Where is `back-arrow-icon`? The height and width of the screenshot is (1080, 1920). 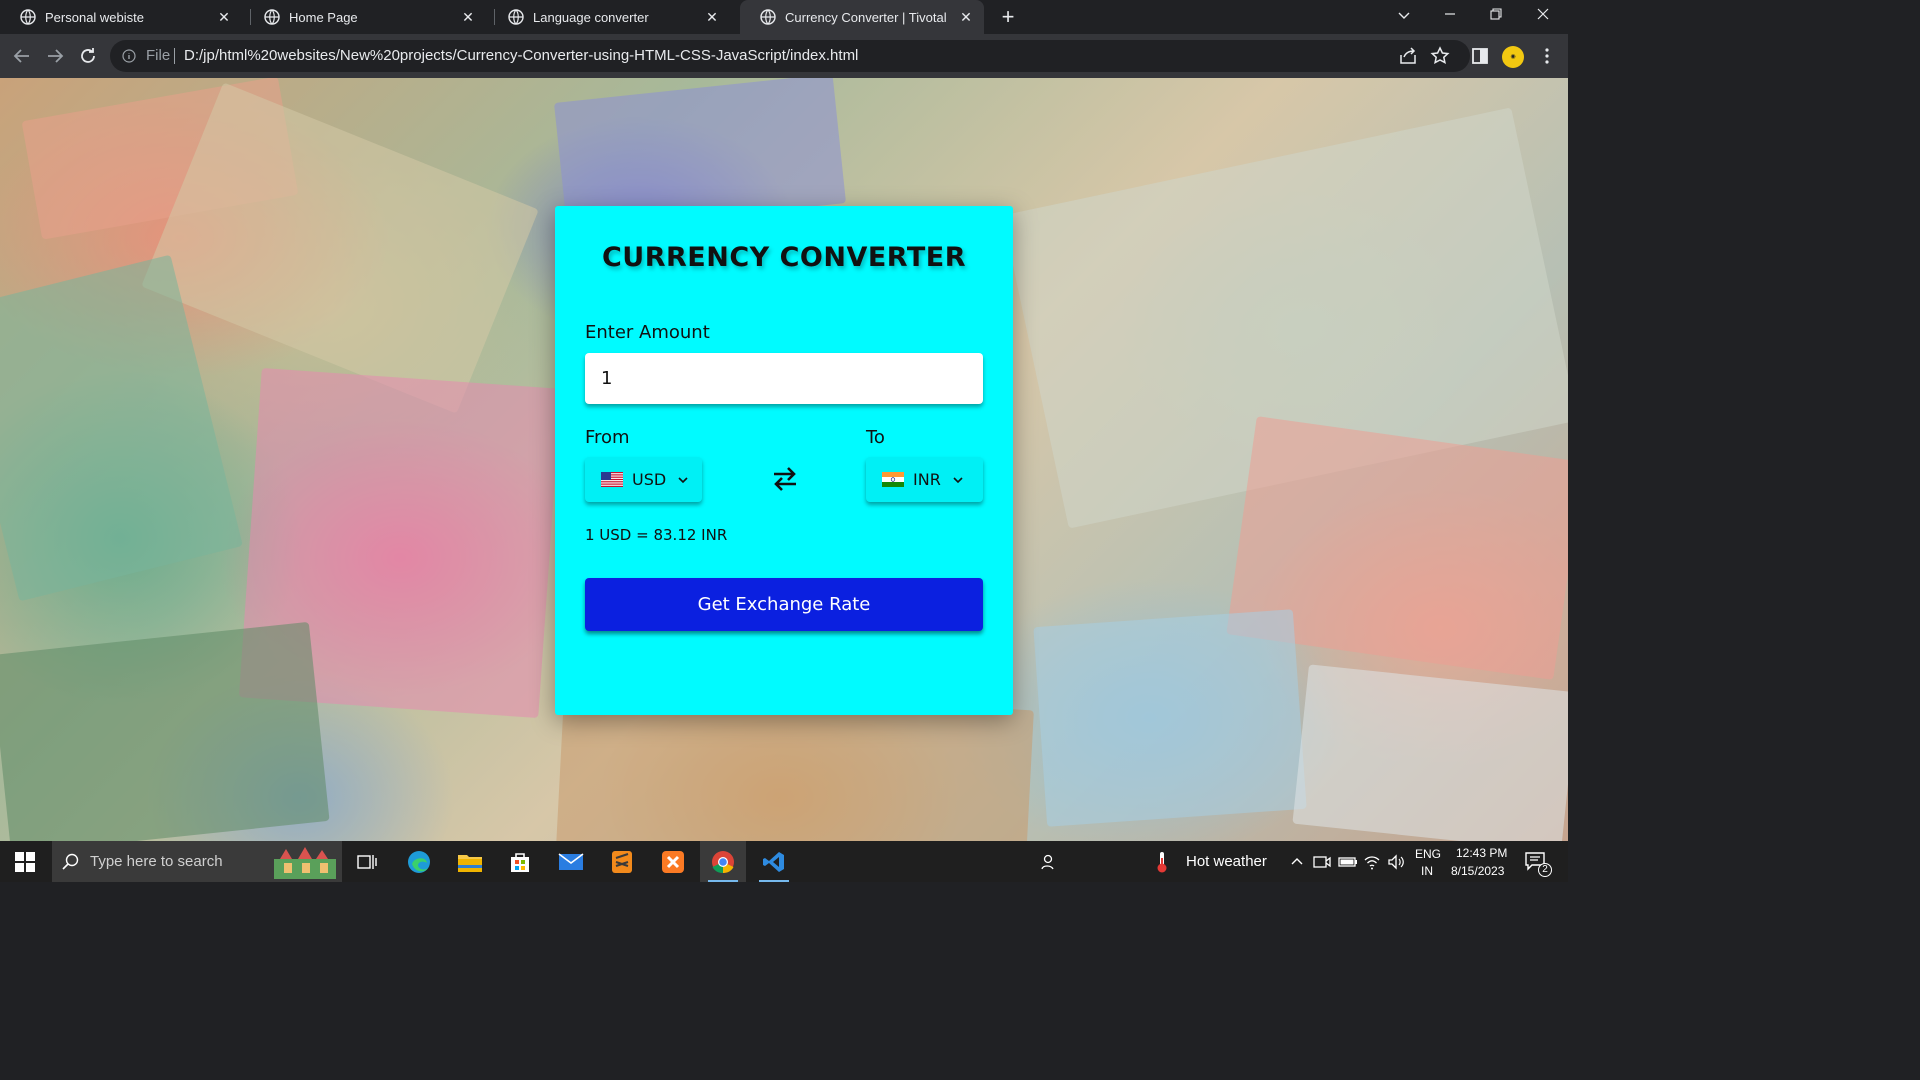 back-arrow-icon is located at coordinates (22, 56).